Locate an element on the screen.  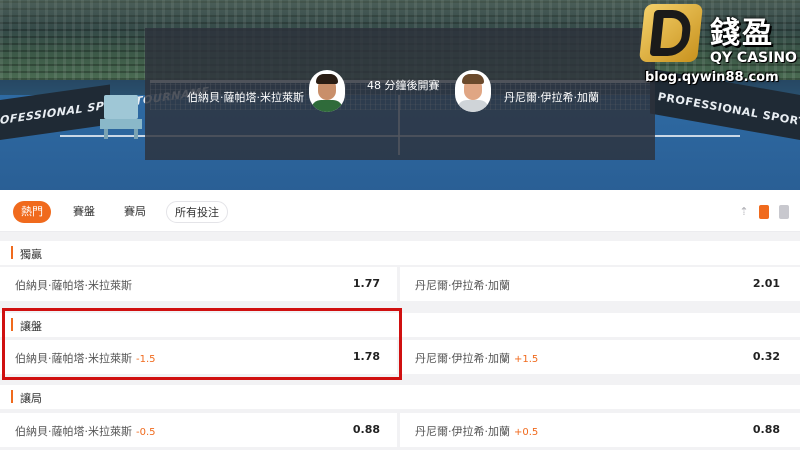
player-a-avatar is located at coordinates (327, 91).